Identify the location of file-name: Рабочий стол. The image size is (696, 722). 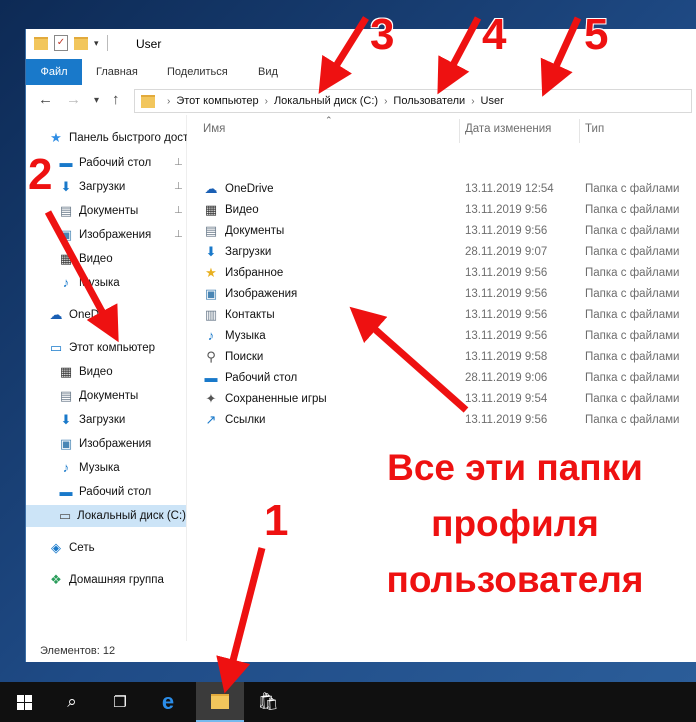
(261, 378).